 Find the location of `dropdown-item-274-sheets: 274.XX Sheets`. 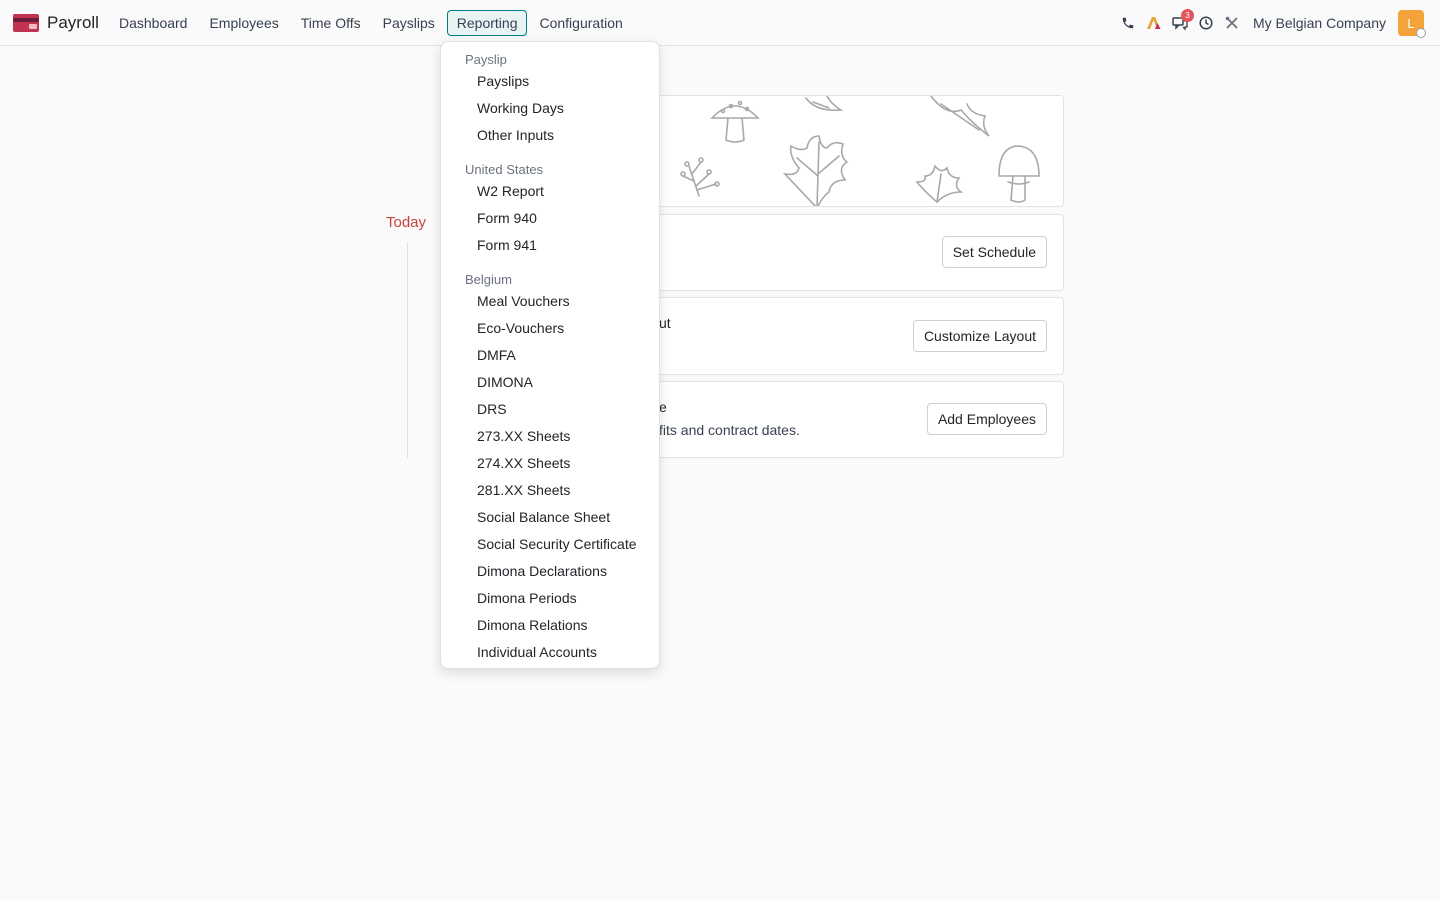

dropdown-item-274-sheets: 274.XX Sheets is located at coordinates (550, 463).